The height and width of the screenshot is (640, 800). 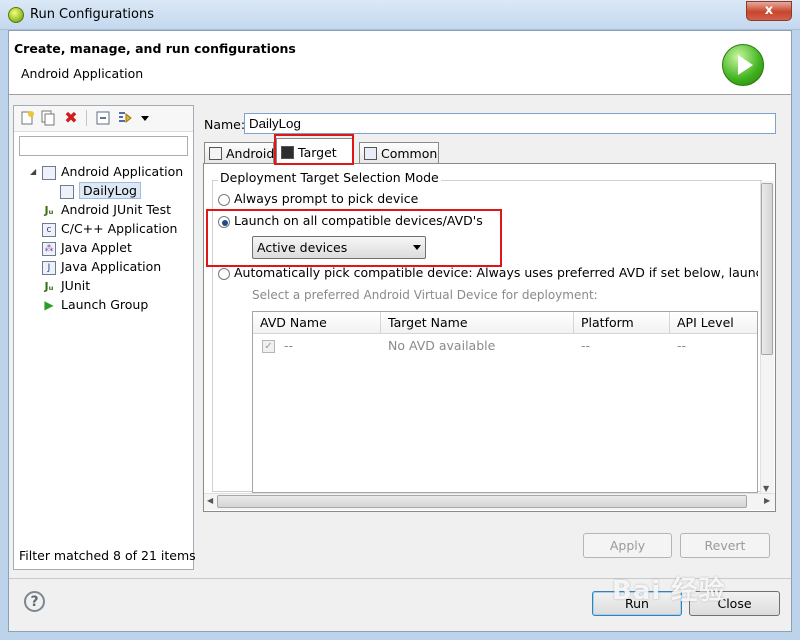 I want to click on horizontal-scroll-thumb, so click(x=482, y=501).